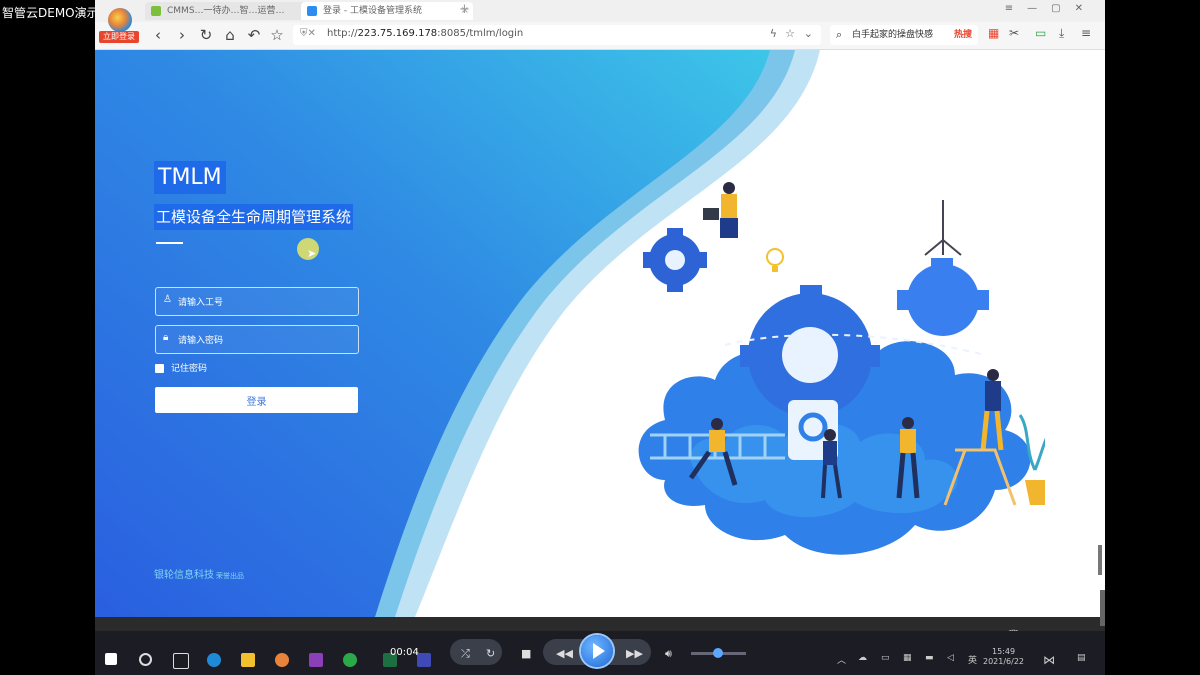  I want to click on display-icon: ▭, so click(885, 658).